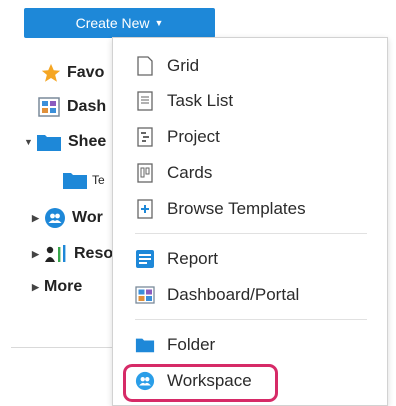  I want to click on menu-item-browse-templates: Browse Templates, so click(220, 209).